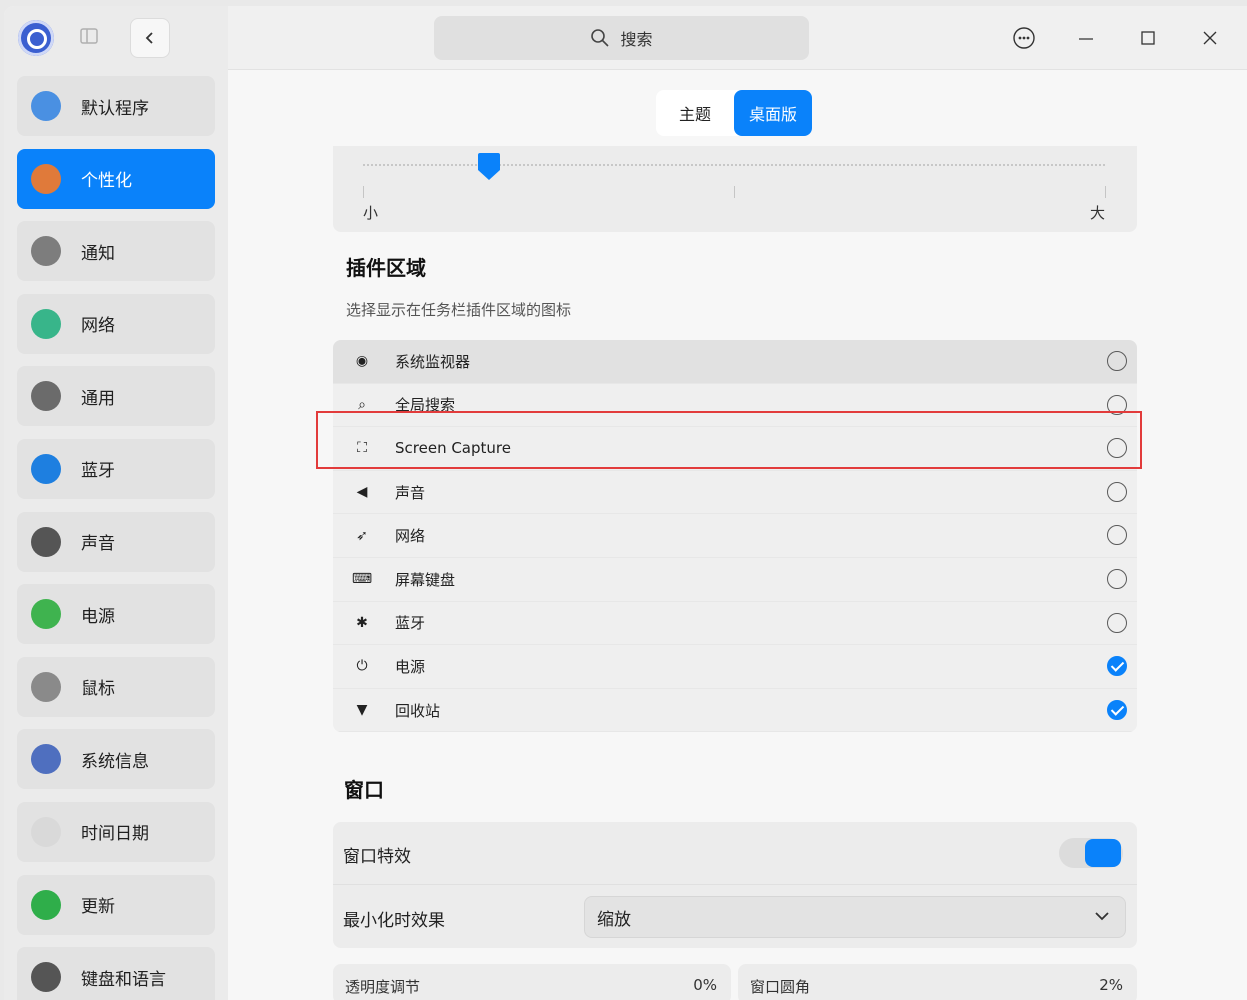 This screenshot has height=1000, width=1247. I want to click on sidebar-item-personalization: 个性化, so click(116, 178).